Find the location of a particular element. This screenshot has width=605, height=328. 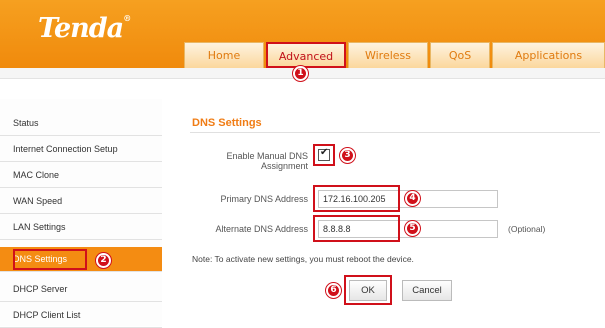

enable-label-line1: Enable Manual DNS is located at coordinates (267, 156).